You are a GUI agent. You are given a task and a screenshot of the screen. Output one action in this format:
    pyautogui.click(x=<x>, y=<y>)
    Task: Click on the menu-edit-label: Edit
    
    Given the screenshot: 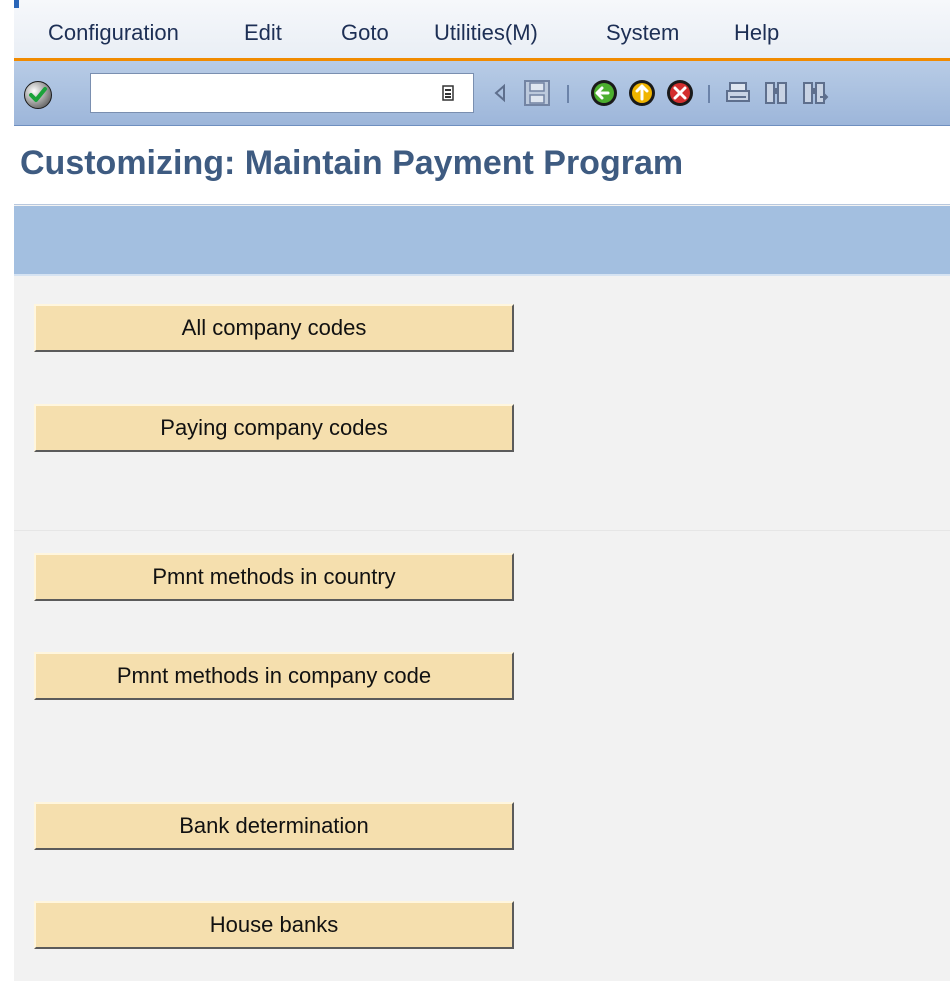 What is the action you would take?
    pyautogui.click(x=263, y=32)
    